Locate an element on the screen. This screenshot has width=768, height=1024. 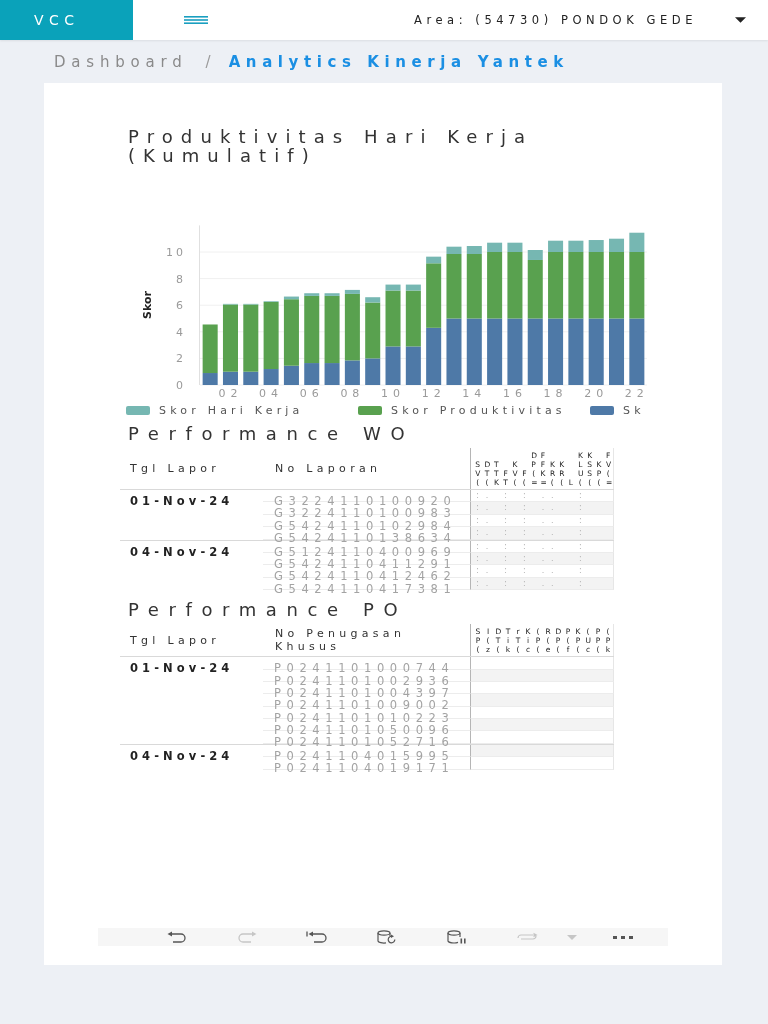
axis-tick-label: 4 is located at coordinates (181, 332).